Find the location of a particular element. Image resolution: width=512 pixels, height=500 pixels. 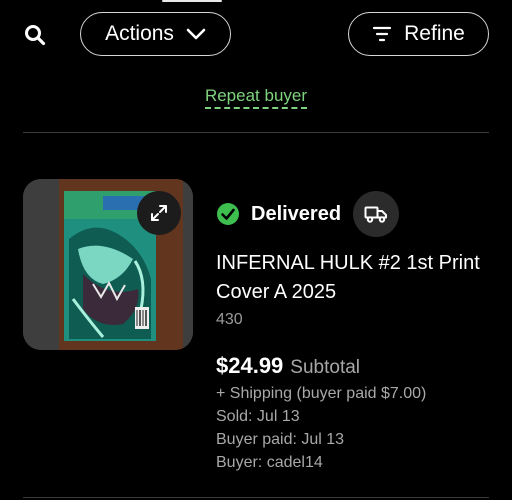

repeat-buyer-banner: Repeat buyer is located at coordinates (256, 97).